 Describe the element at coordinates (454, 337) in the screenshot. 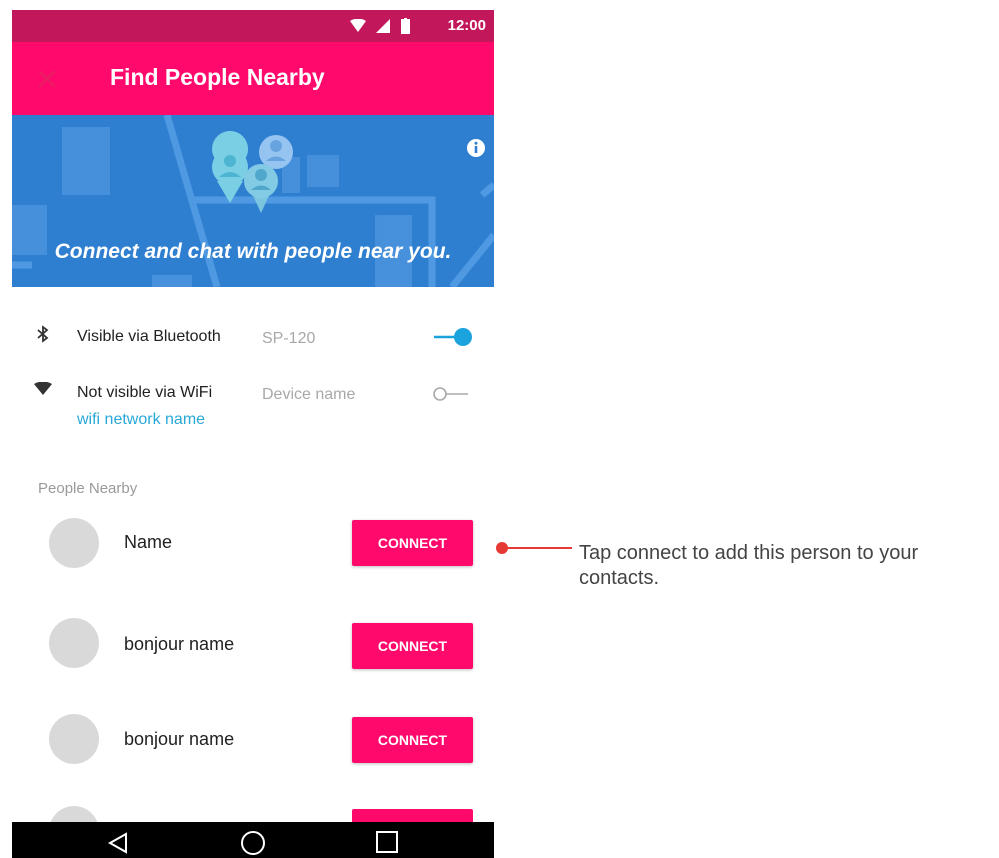

I see `bluetooth-toggle` at that location.